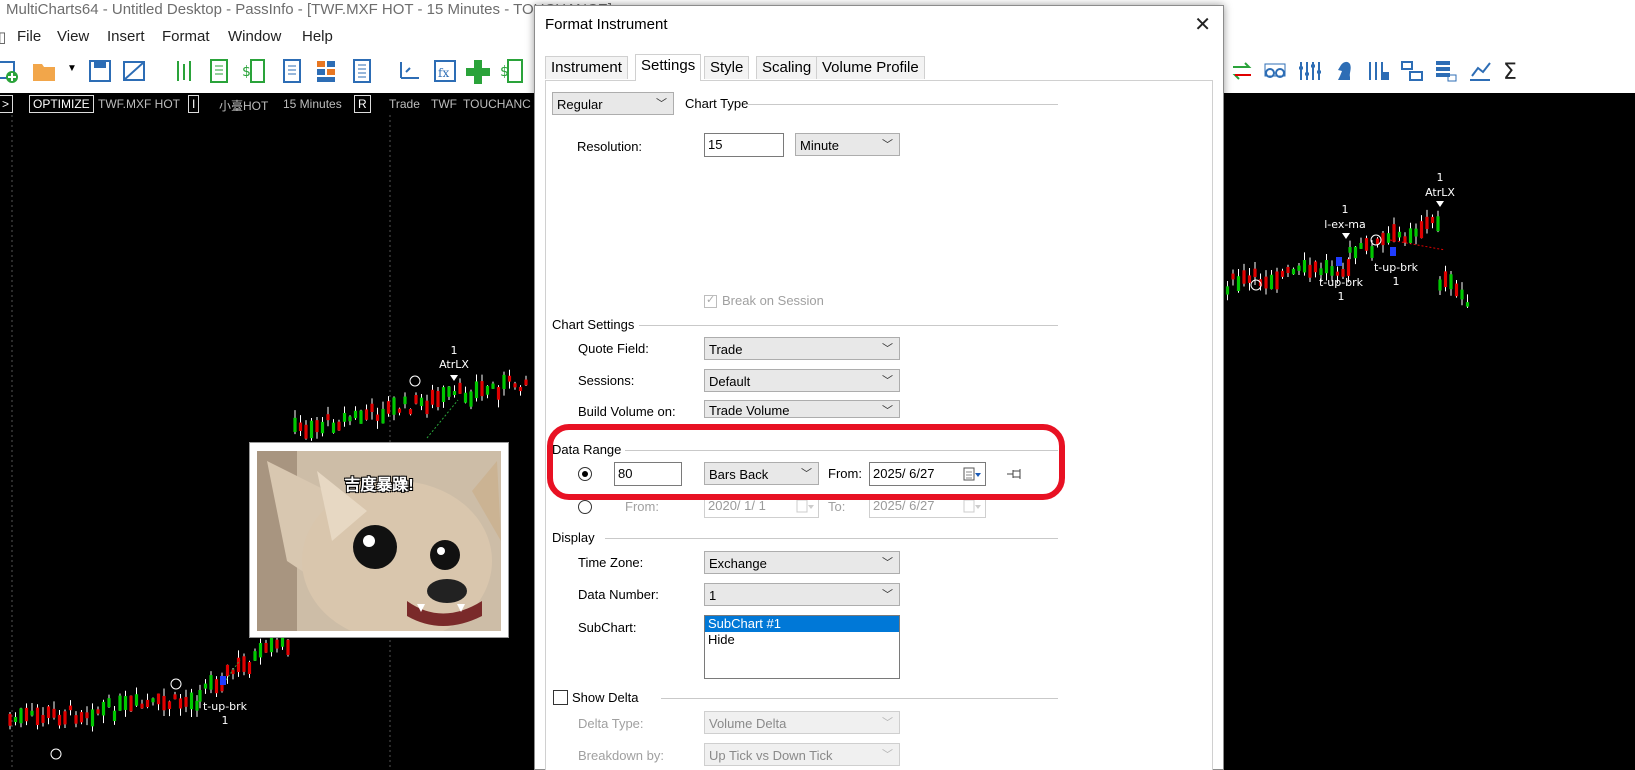  What do you see at coordinates (134, 71) in the screenshot?
I see `close-chart-icon` at bounding box center [134, 71].